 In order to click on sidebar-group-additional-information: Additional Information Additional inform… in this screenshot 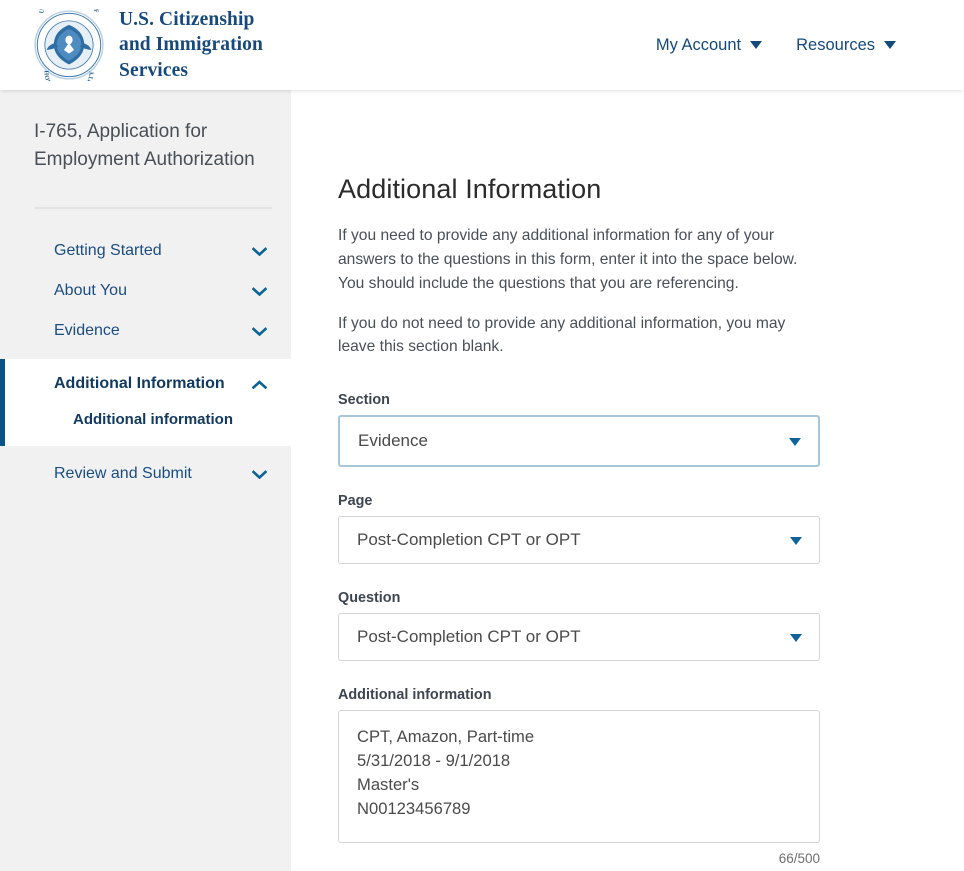, I will do `click(145, 403)`.